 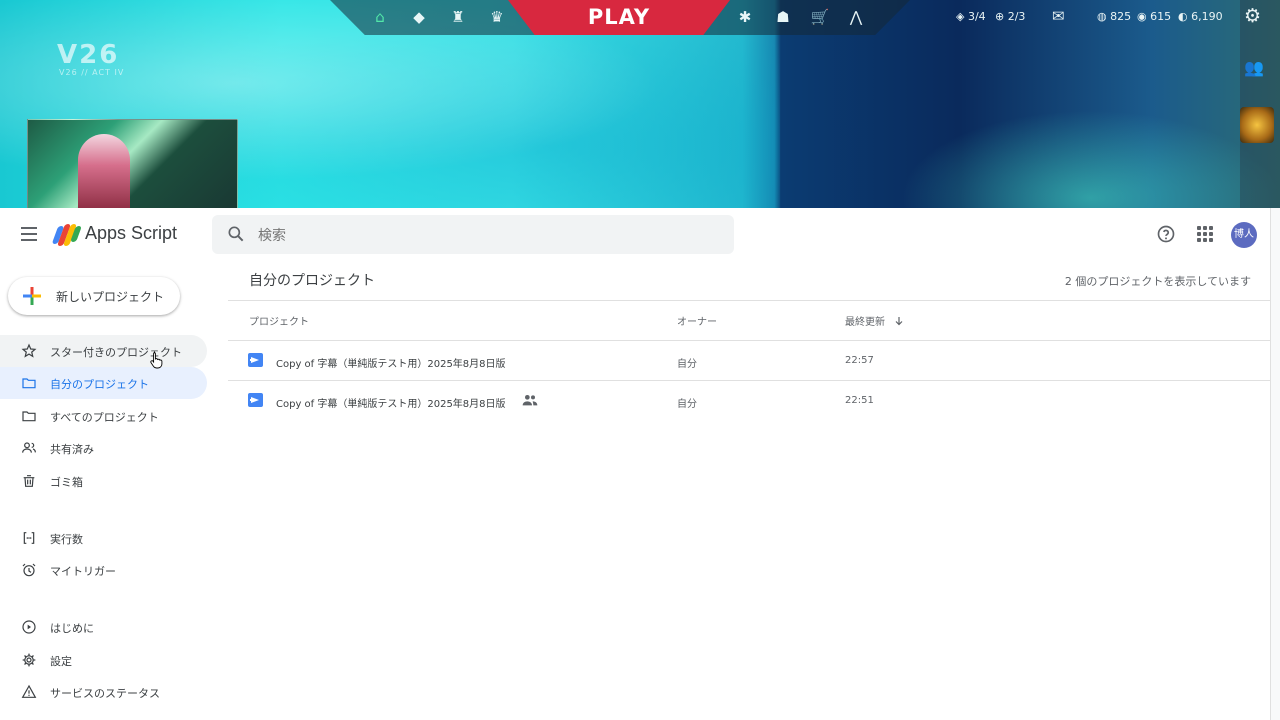 What do you see at coordinates (29, 538) in the screenshot?
I see `executions-icon` at bounding box center [29, 538].